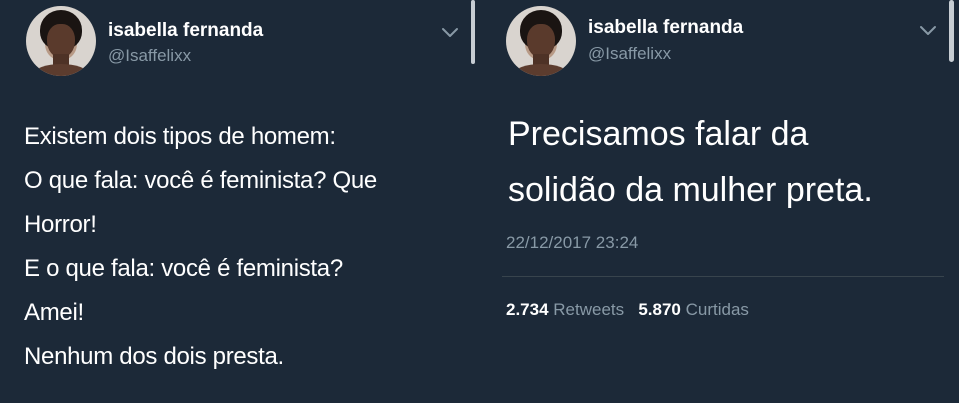  What do you see at coordinates (658, 134) in the screenshot?
I see `tweet-text-line: Precisamos falar da` at bounding box center [658, 134].